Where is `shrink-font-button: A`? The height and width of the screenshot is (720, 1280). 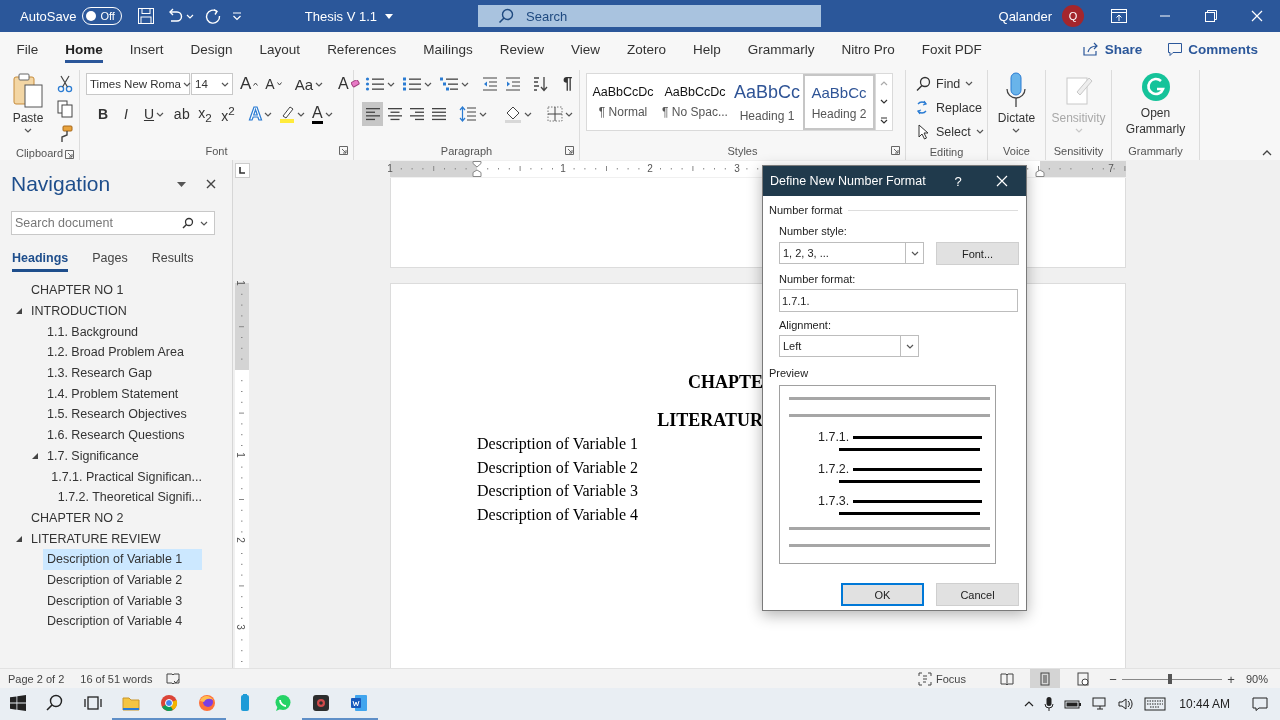 shrink-font-button: A is located at coordinates (273, 84).